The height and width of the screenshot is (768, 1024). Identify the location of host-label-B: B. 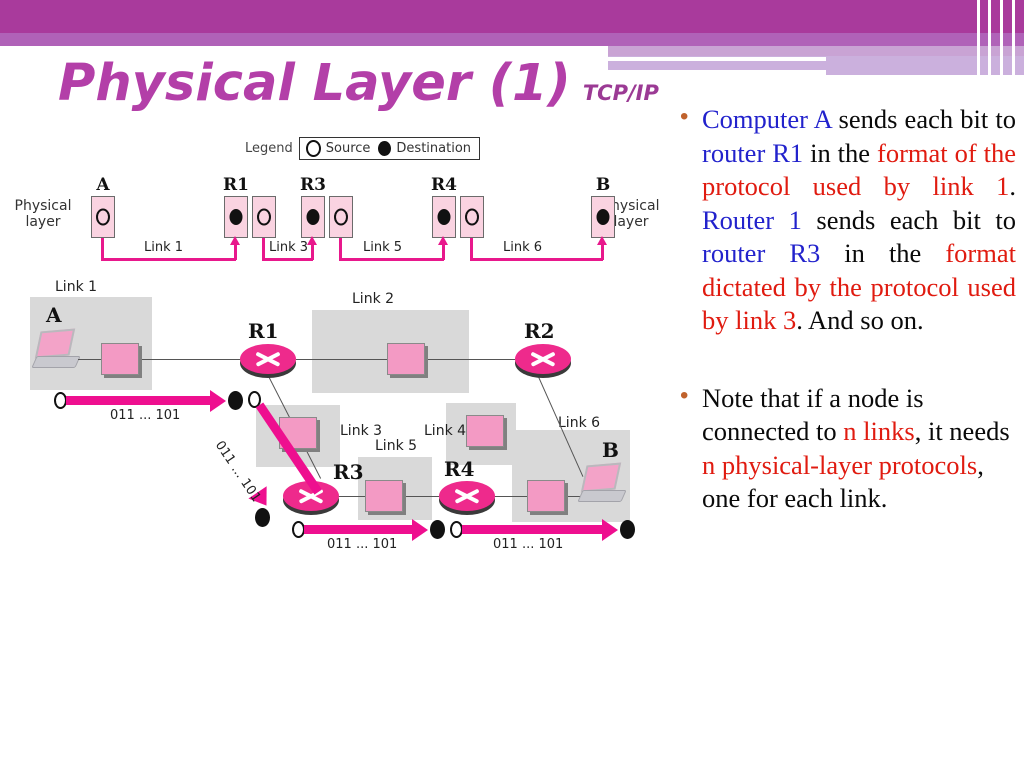
(610, 450).